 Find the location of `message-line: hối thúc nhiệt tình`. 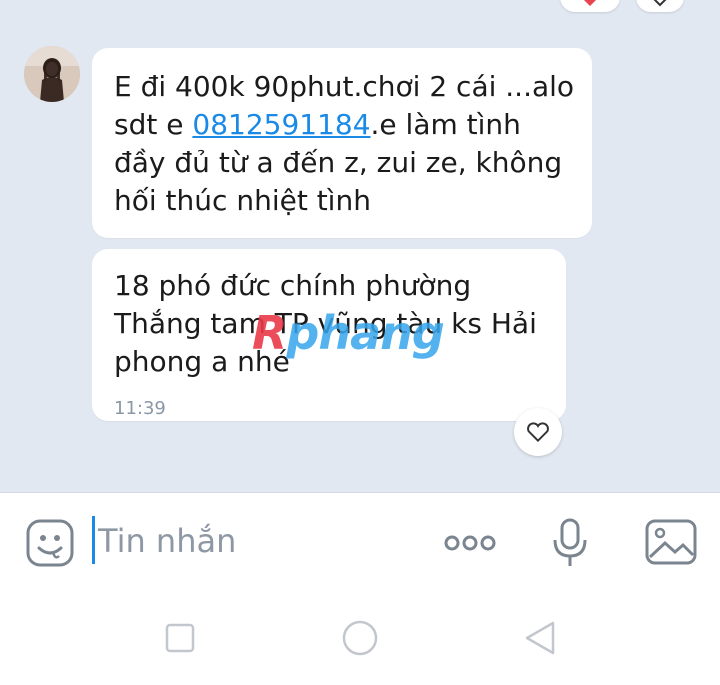

message-line: hối thúc nhiệt tình is located at coordinates (242, 200).